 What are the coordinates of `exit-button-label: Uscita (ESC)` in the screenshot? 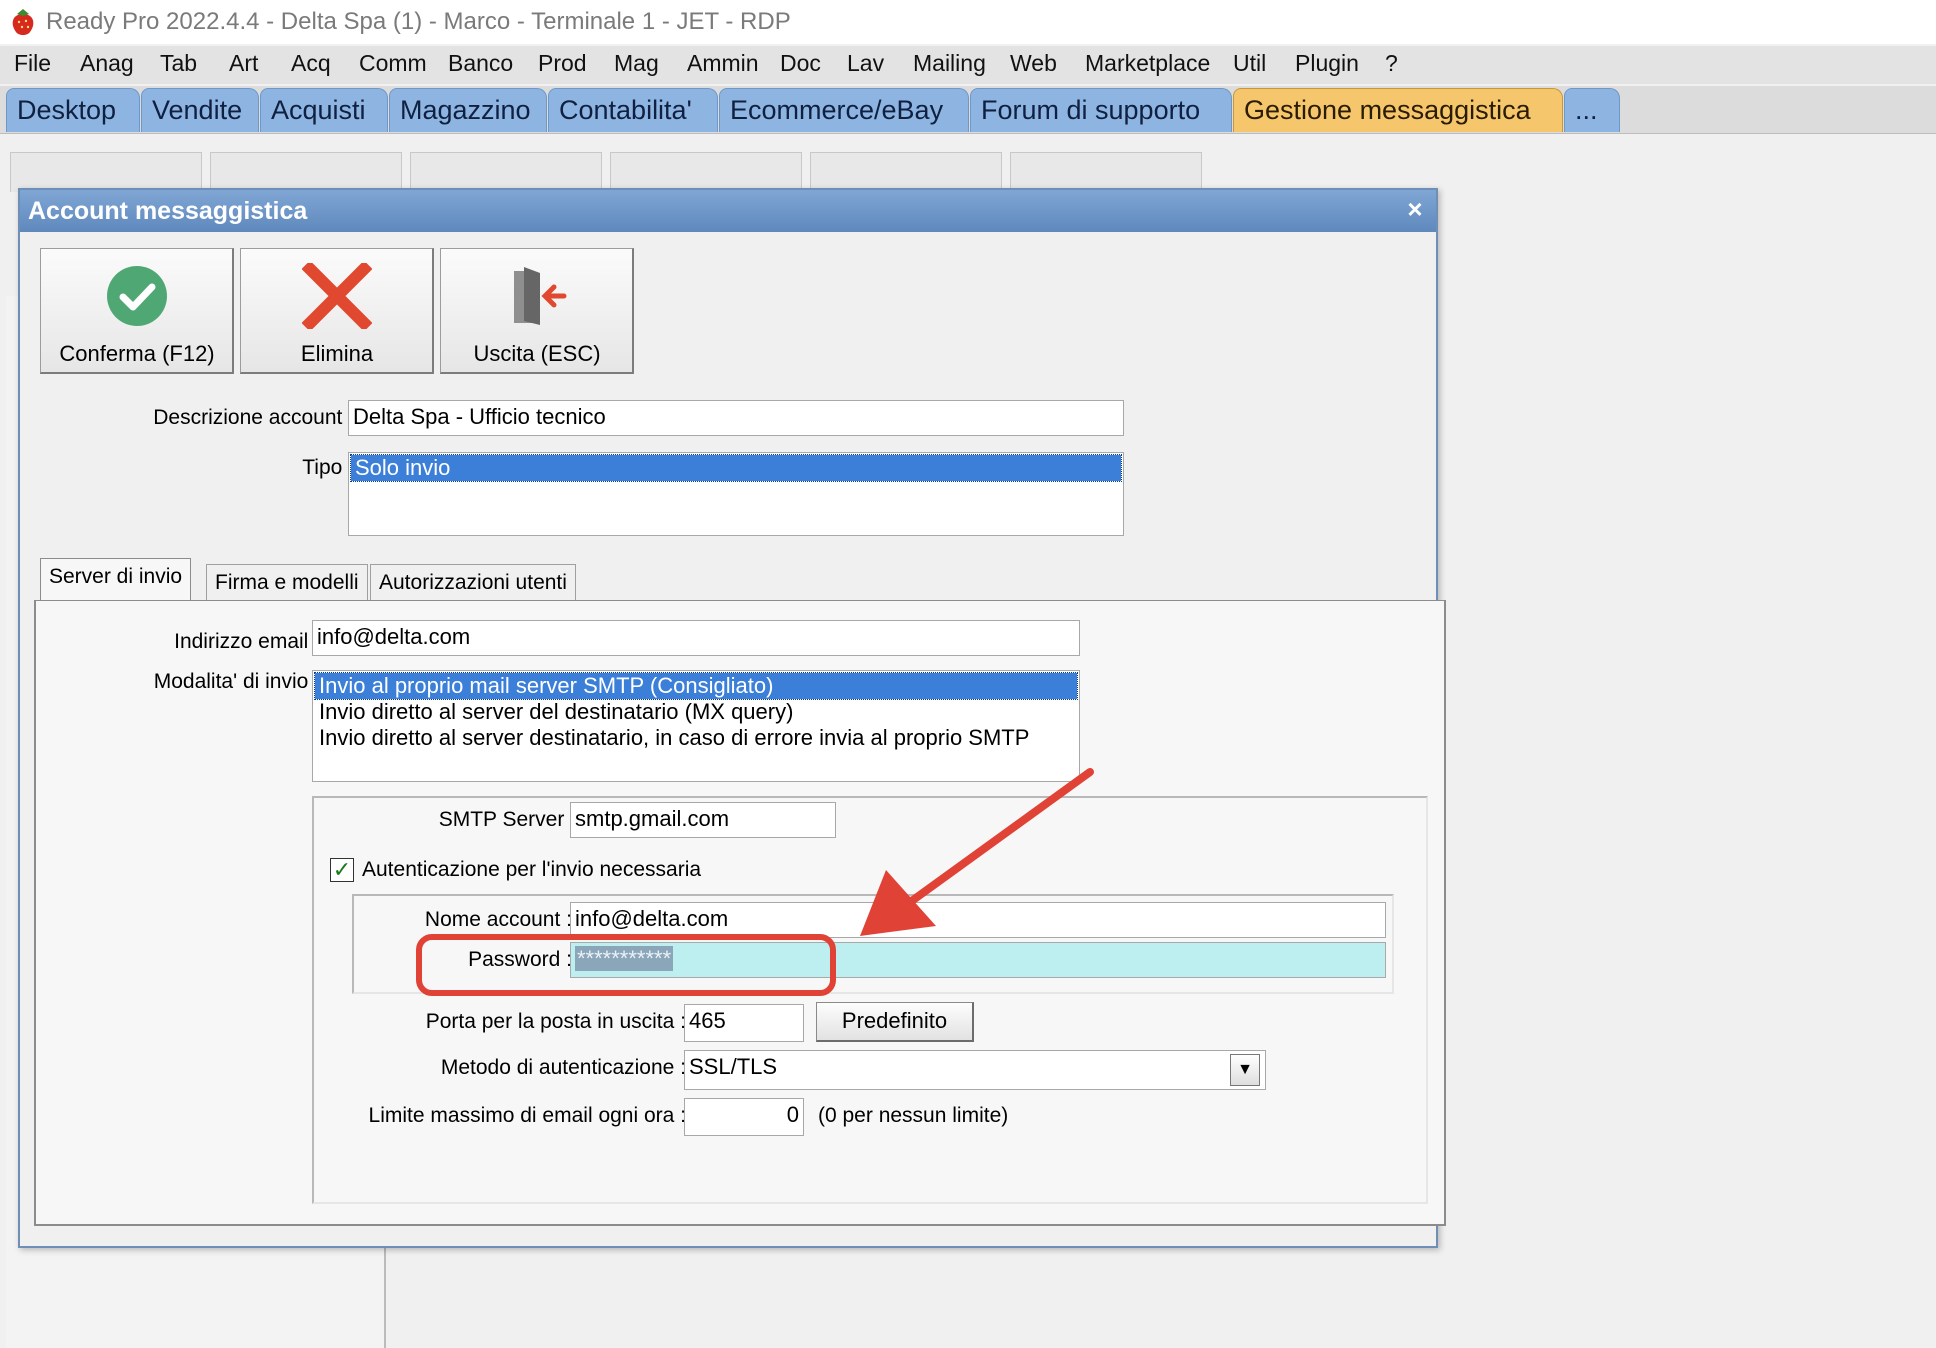 It's located at (537, 353).